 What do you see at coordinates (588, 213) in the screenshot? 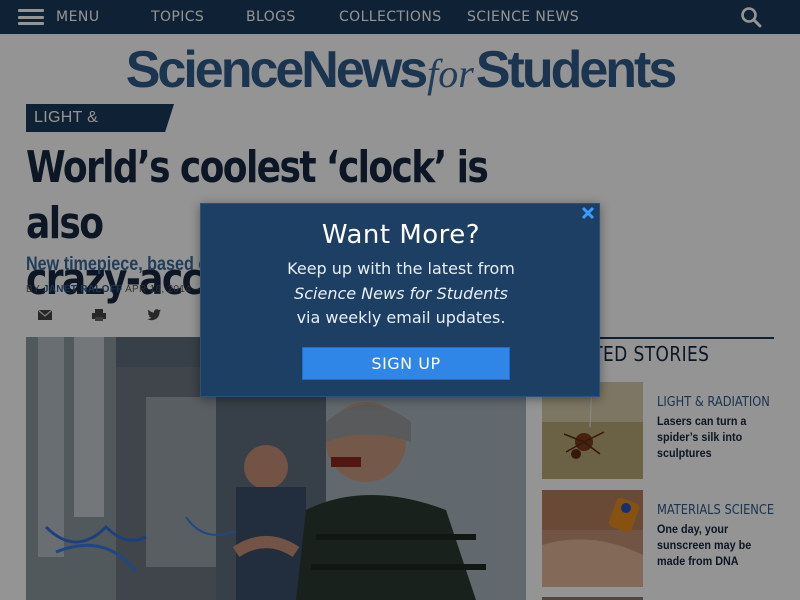
I see `close-icon` at bounding box center [588, 213].